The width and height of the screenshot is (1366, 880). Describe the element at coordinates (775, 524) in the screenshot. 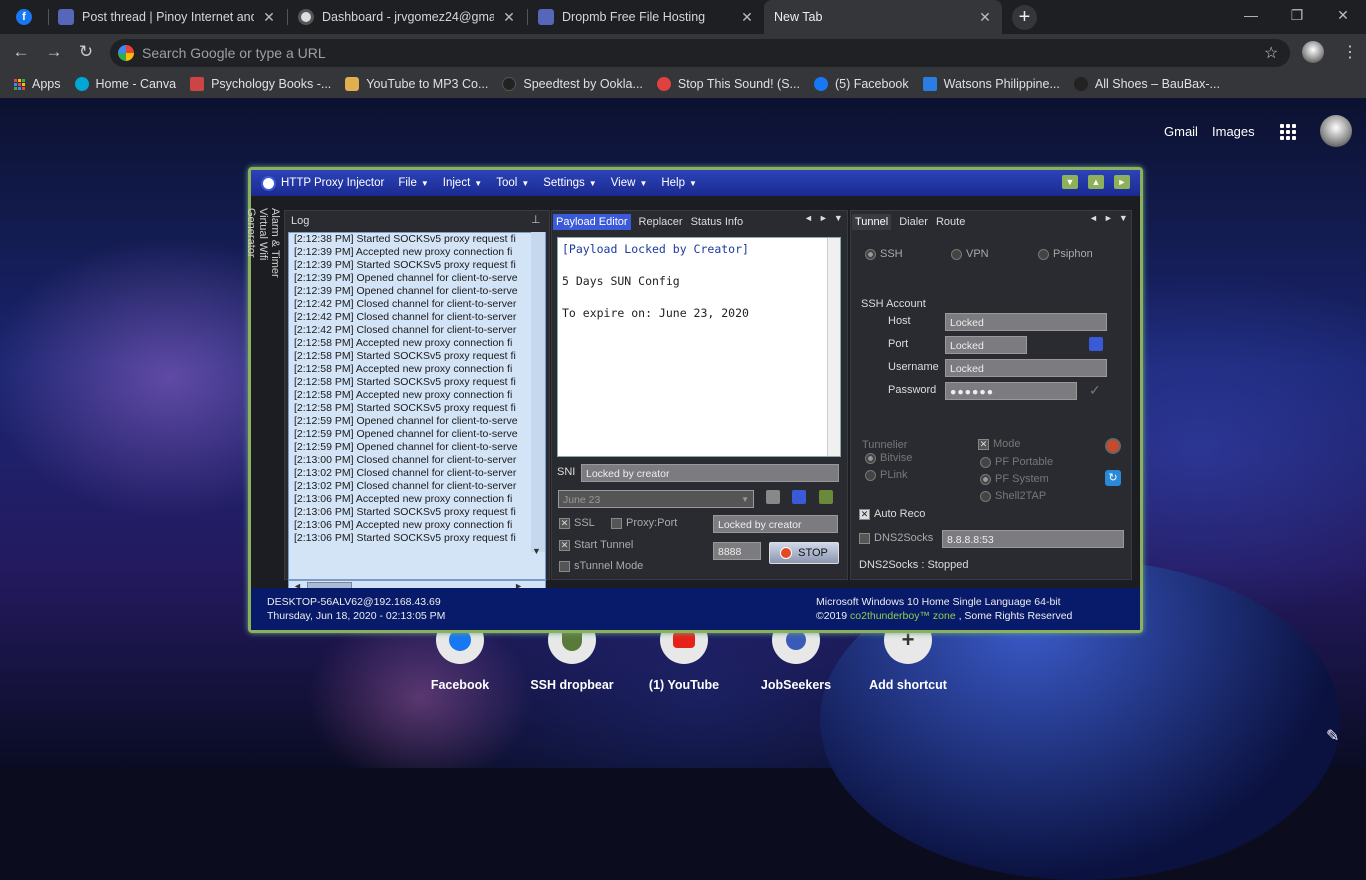

I see `proxy-field: Locked by creator` at that location.